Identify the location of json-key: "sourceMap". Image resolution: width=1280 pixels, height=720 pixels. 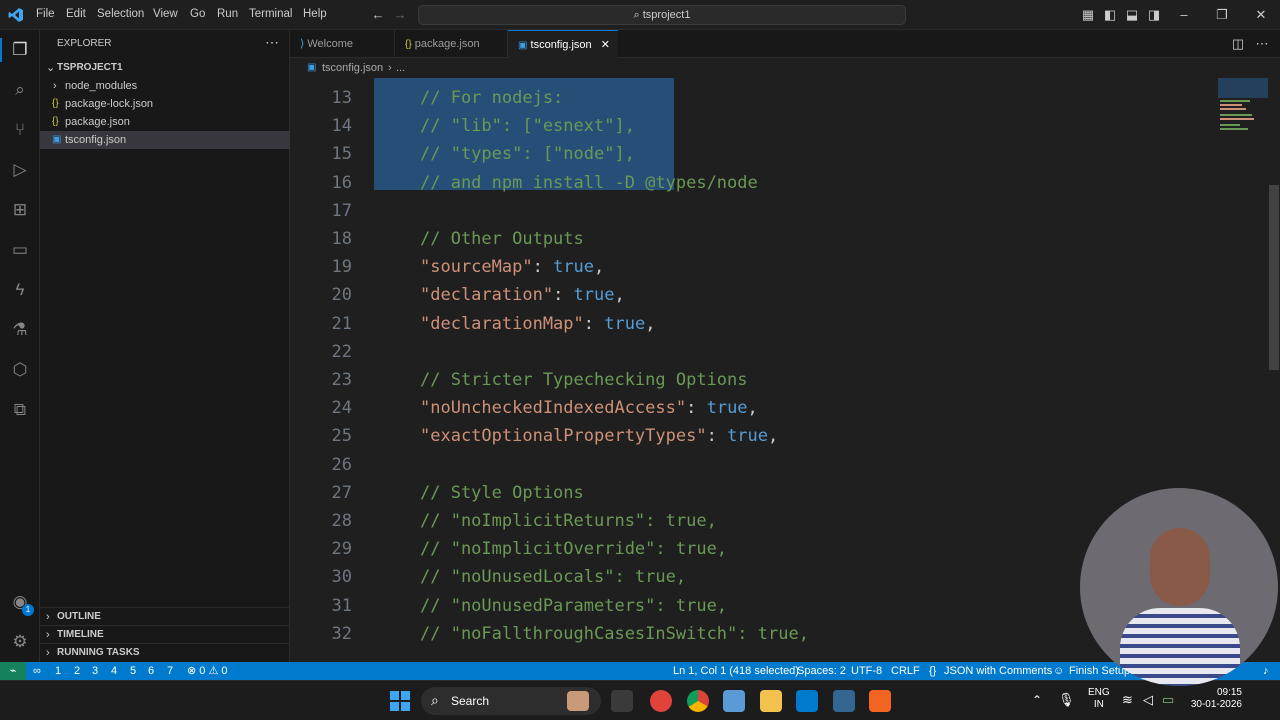
(476, 267).